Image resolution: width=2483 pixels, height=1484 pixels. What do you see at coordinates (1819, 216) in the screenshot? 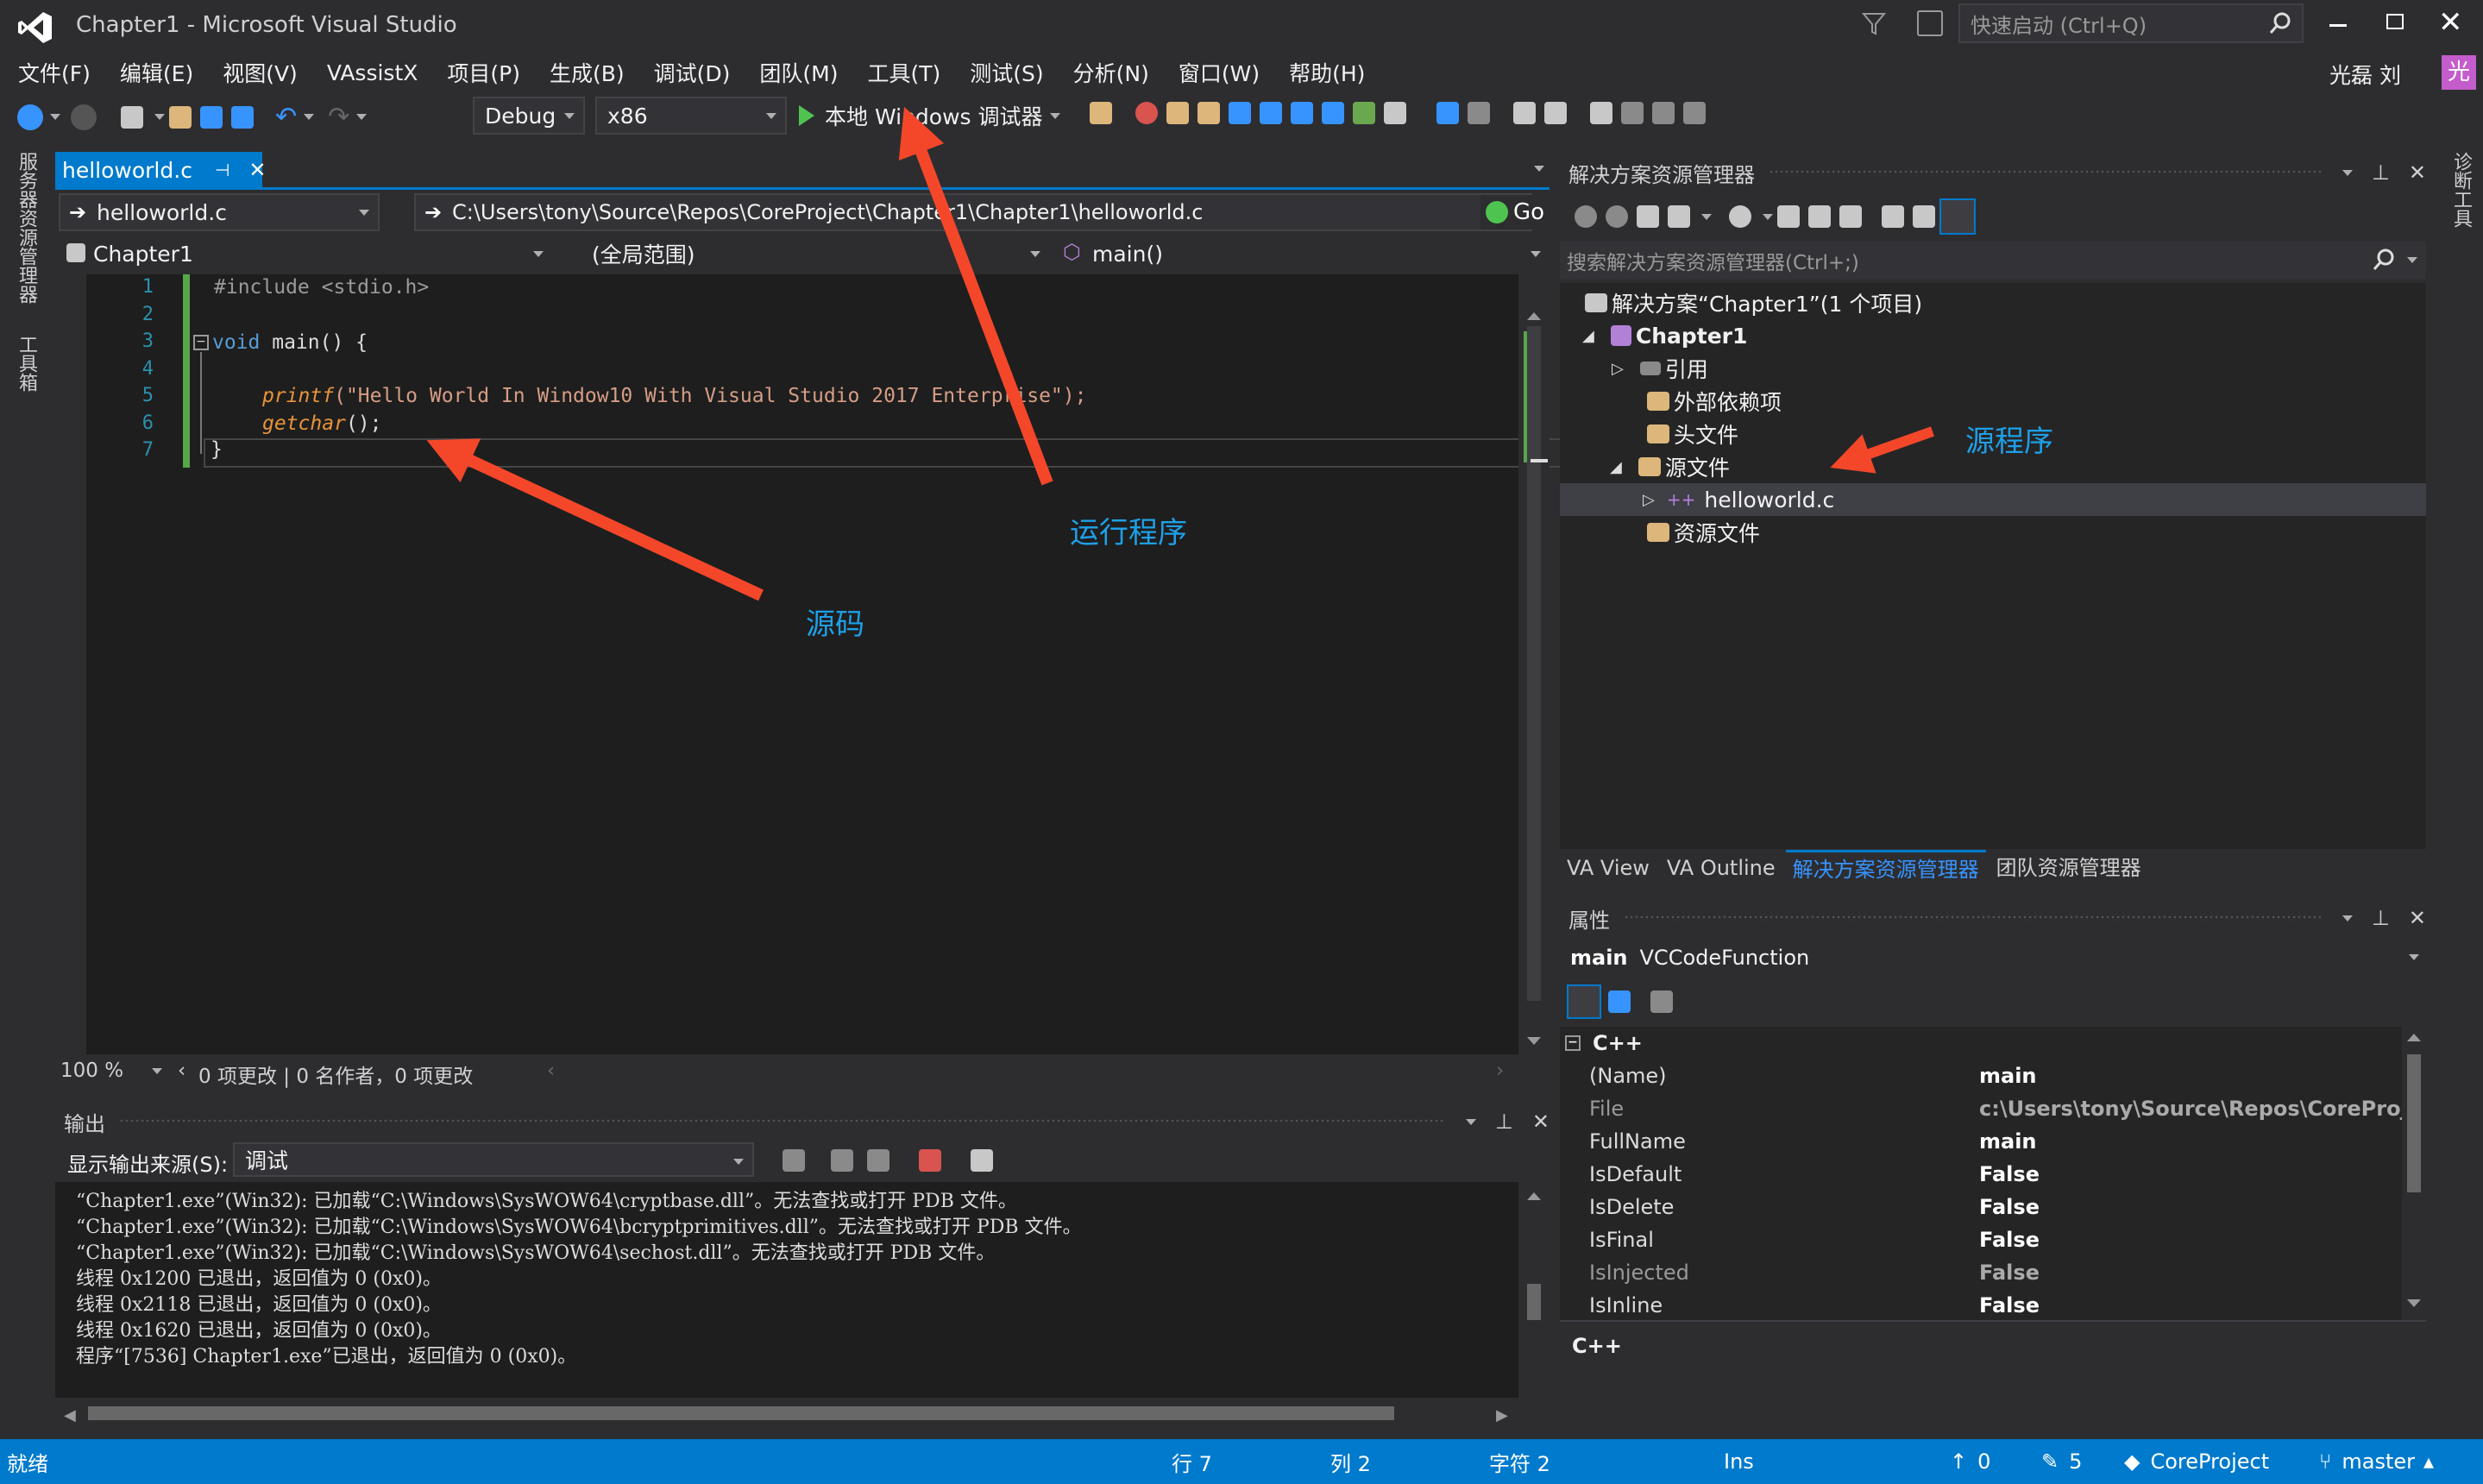
I see `collapse-all-icon` at bounding box center [1819, 216].